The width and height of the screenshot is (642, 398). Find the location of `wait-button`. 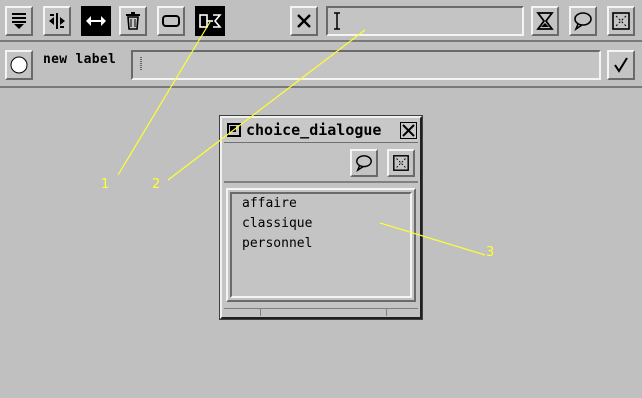

wait-button is located at coordinates (545, 21).